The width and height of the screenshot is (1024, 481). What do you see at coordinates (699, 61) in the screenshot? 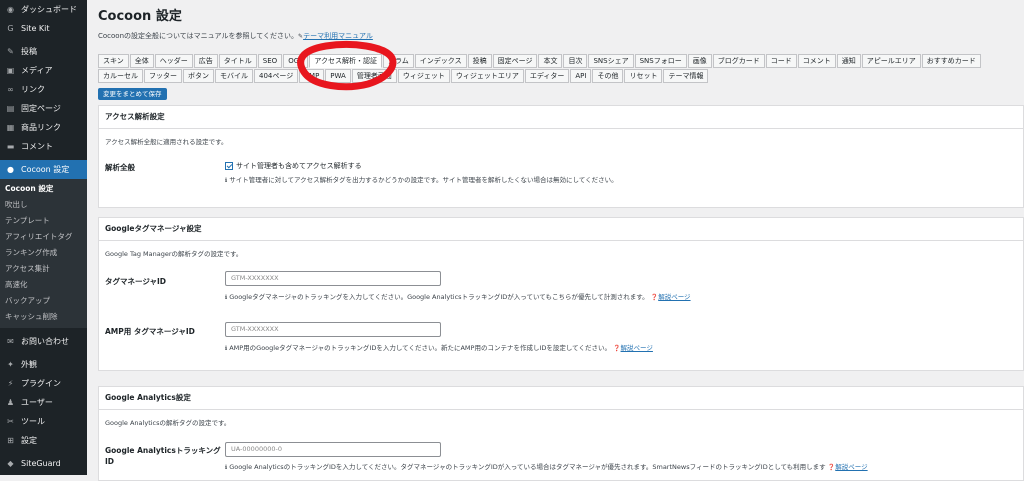
I see `settings-tab: 画像` at bounding box center [699, 61].